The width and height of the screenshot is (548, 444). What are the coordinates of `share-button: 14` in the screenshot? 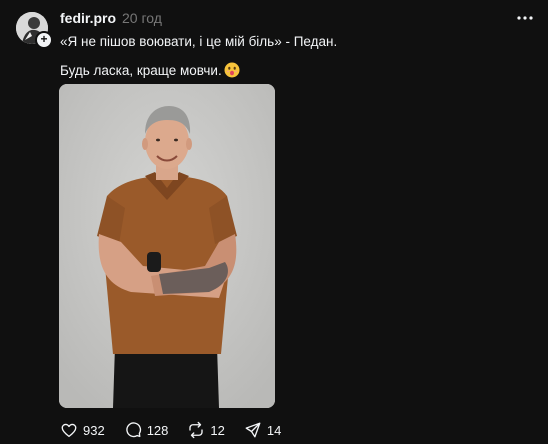 It's located at (262, 430).